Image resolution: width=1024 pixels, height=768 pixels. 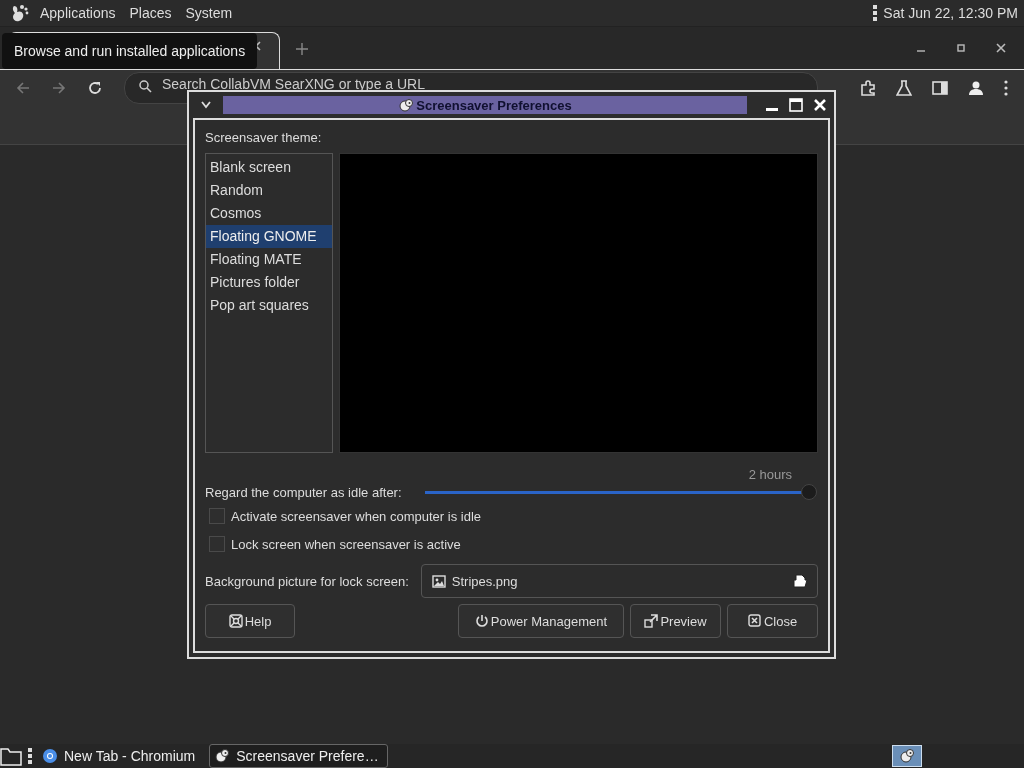 What do you see at coordinates (770, 474) in the screenshot?
I see `idle-value: 2 hours` at bounding box center [770, 474].